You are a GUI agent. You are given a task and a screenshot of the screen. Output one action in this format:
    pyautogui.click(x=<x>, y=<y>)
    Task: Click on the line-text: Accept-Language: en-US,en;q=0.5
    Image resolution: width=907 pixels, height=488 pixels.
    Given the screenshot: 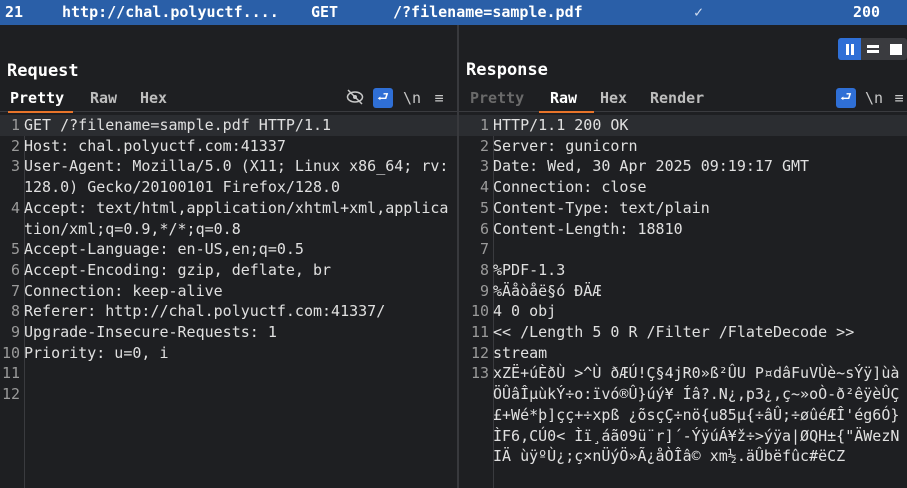 What is the action you would take?
    pyautogui.click(x=164, y=249)
    